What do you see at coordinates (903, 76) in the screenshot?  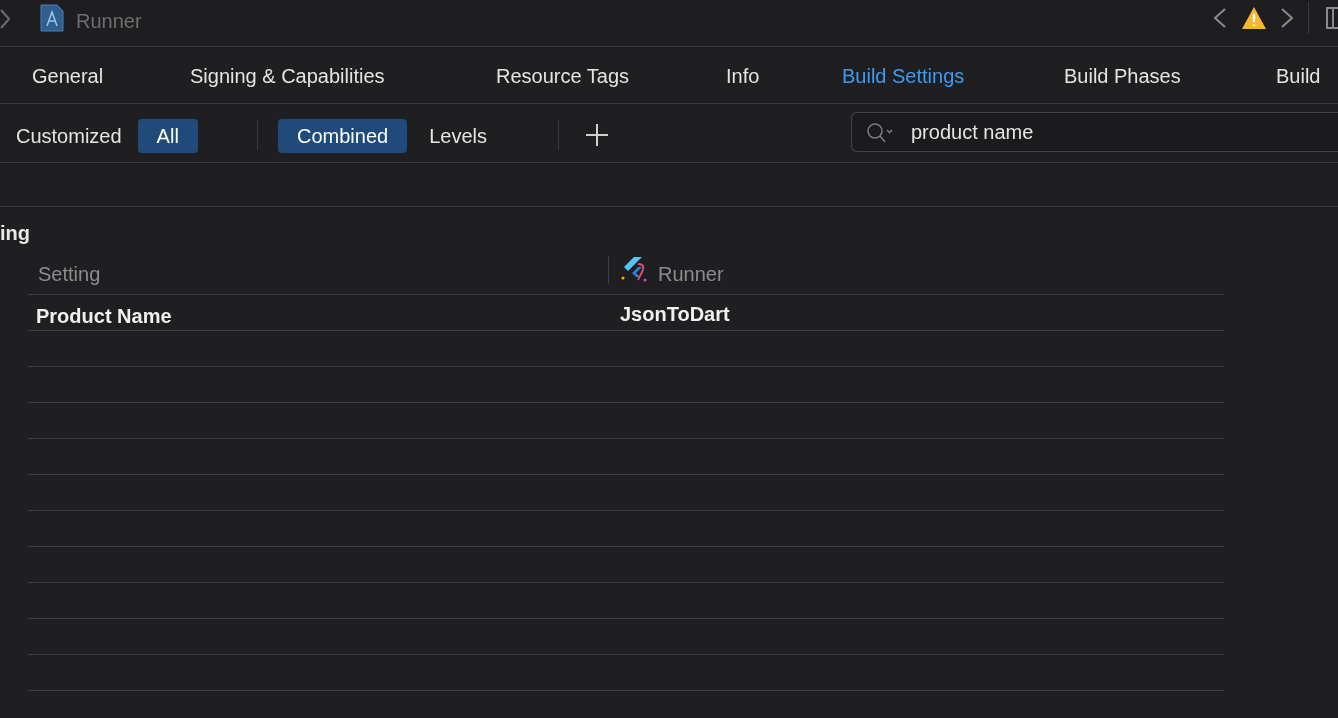 I see `tab: Build Settings` at bounding box center [903, 76].